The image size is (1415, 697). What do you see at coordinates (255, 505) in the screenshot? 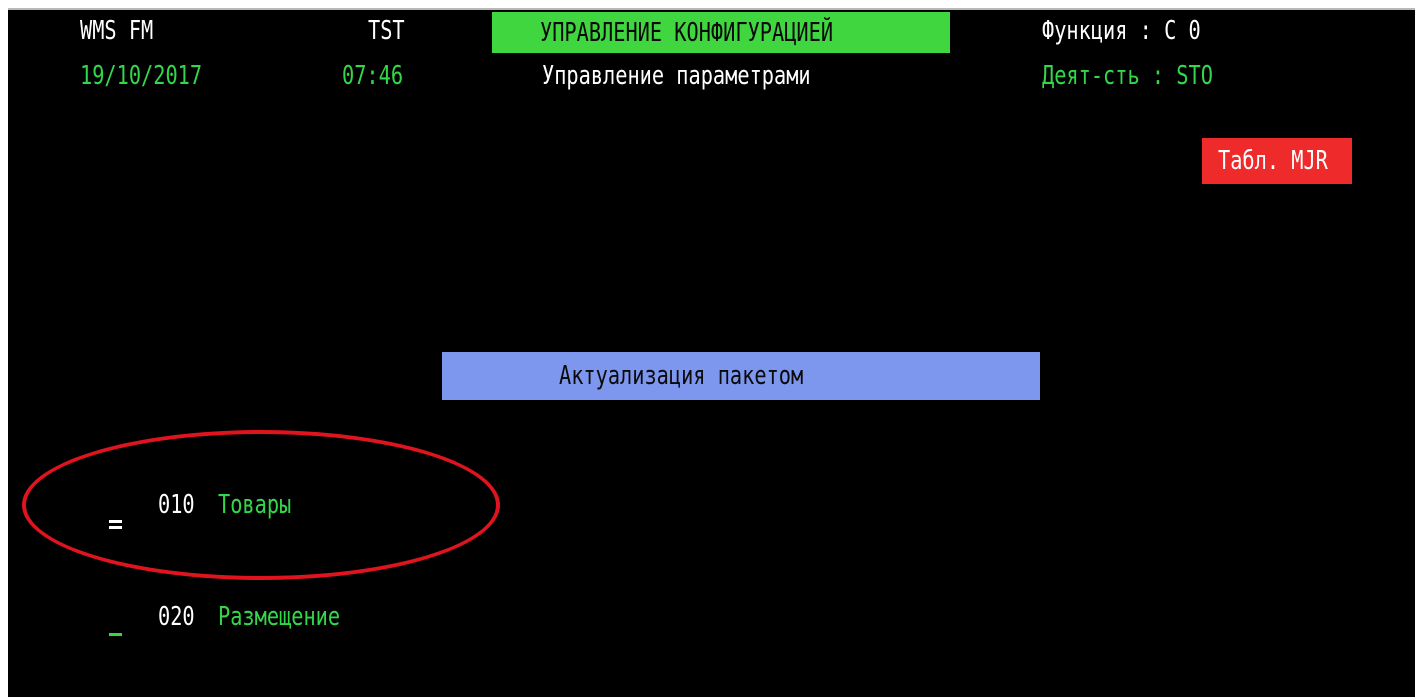
I see `menu-item-label: Товары` at bounding box center [255, 505].